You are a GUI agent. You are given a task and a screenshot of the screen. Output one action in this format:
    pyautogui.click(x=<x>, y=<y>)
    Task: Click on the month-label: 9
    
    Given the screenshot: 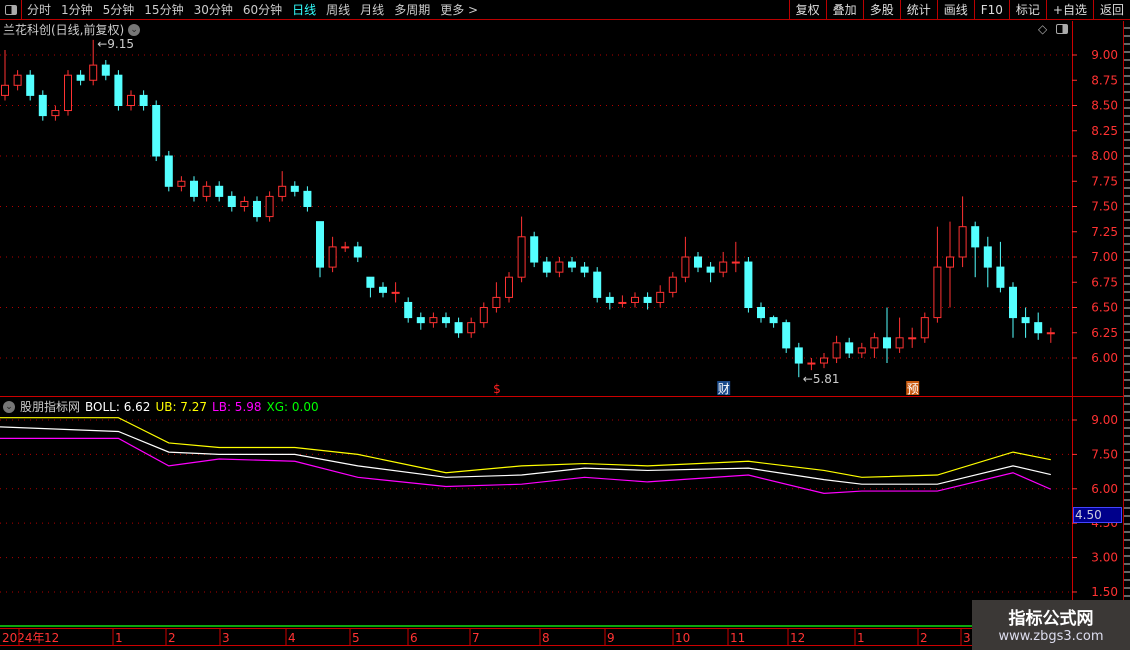 What is the action you would take?
    pyautogui.click(x=611, y=638)
    